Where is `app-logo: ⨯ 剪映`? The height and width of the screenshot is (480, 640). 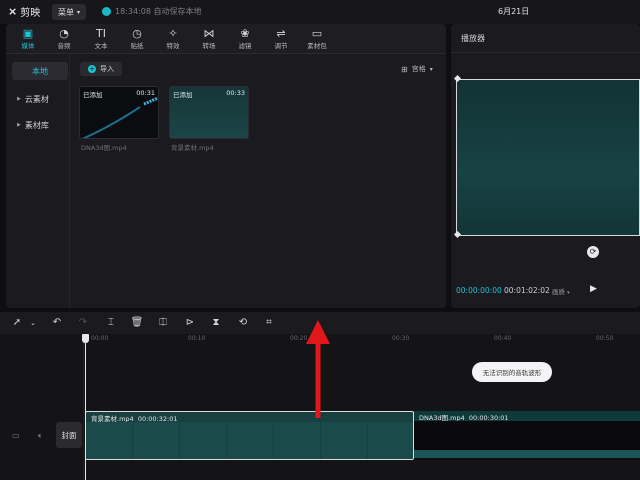 app-logo: ⨯ 剪映 is located at coordinates (24, 11).